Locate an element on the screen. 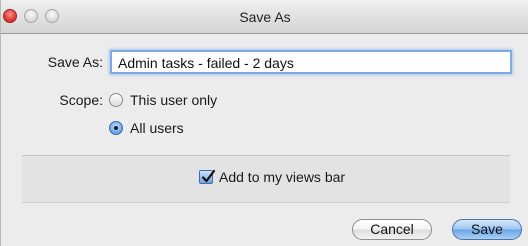 The height and width of the screenshot is (246, 528). title-bar: Save As is located at coordinates (264, 17).